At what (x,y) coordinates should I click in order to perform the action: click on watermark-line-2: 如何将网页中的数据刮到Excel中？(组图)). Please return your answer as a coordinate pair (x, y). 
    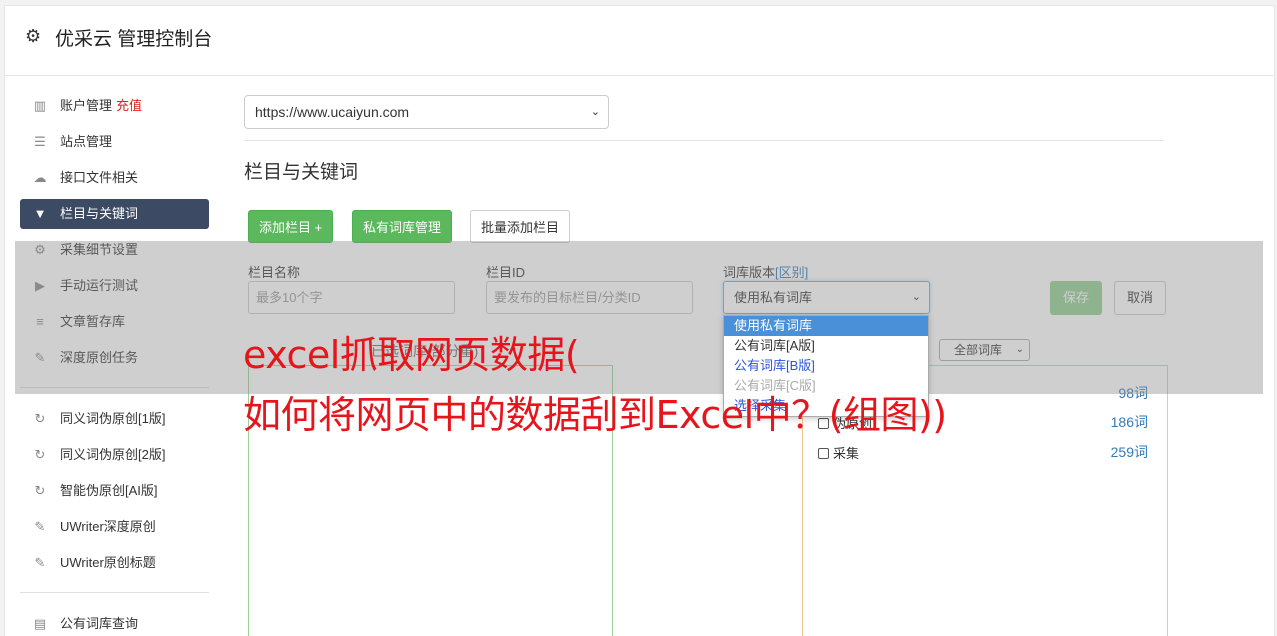
    Looking at the image, I should click on (595, 415).